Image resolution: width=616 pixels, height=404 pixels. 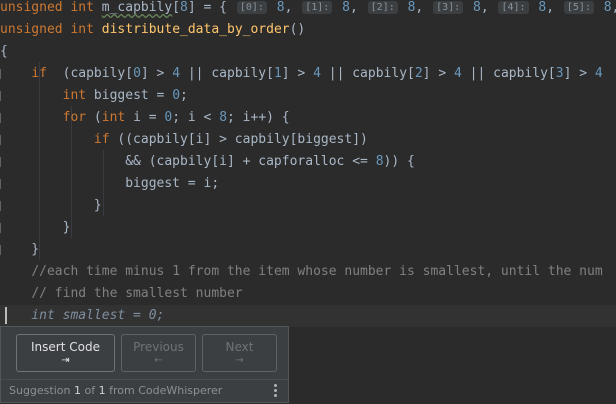 I want to click on current-code-line: int smallest = 0;, so click(x=308, y=316).